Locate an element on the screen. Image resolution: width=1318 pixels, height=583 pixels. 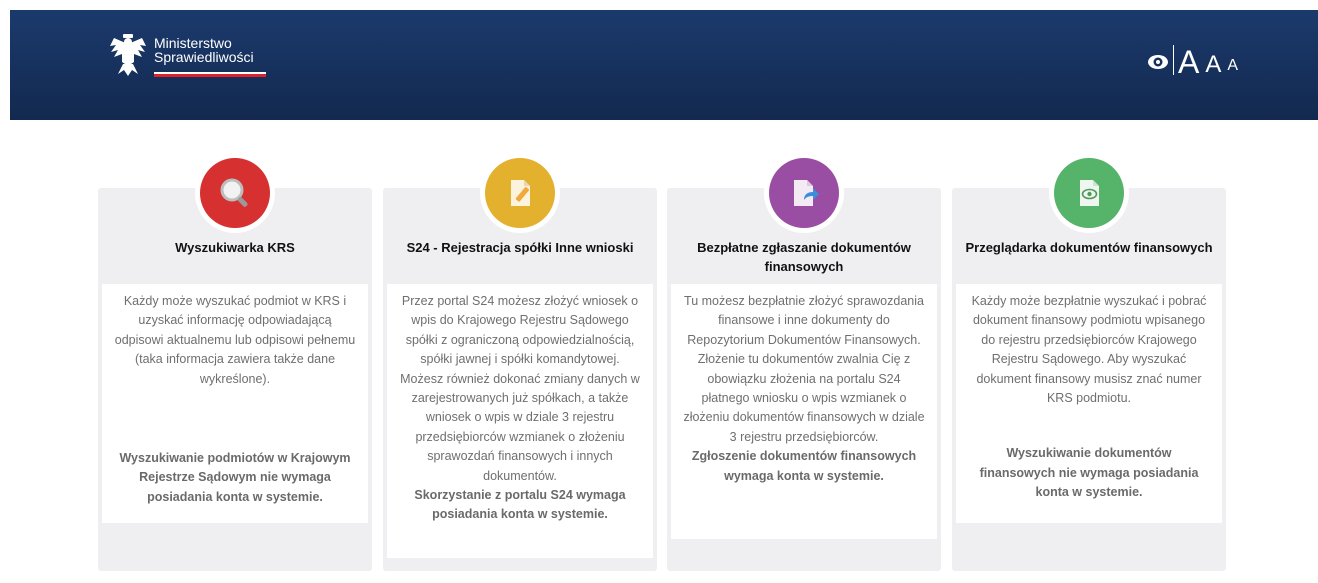
ministry-logo: Ministerstwo Sprawiedliwości is located at coordinates (188, 62).